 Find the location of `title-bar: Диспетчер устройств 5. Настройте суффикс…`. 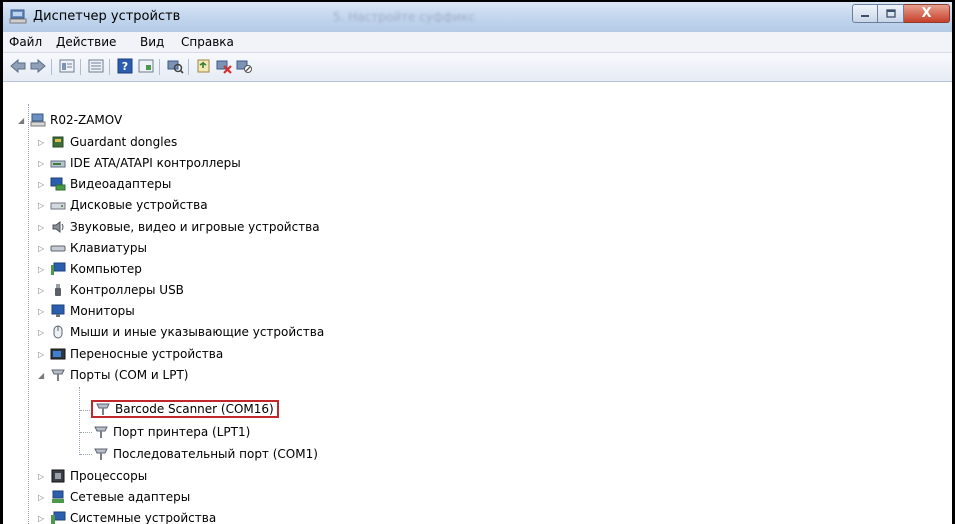

title-bar: Диспетчер устройств 5. Настройте суффикс… is located at coordinates (477, 17).